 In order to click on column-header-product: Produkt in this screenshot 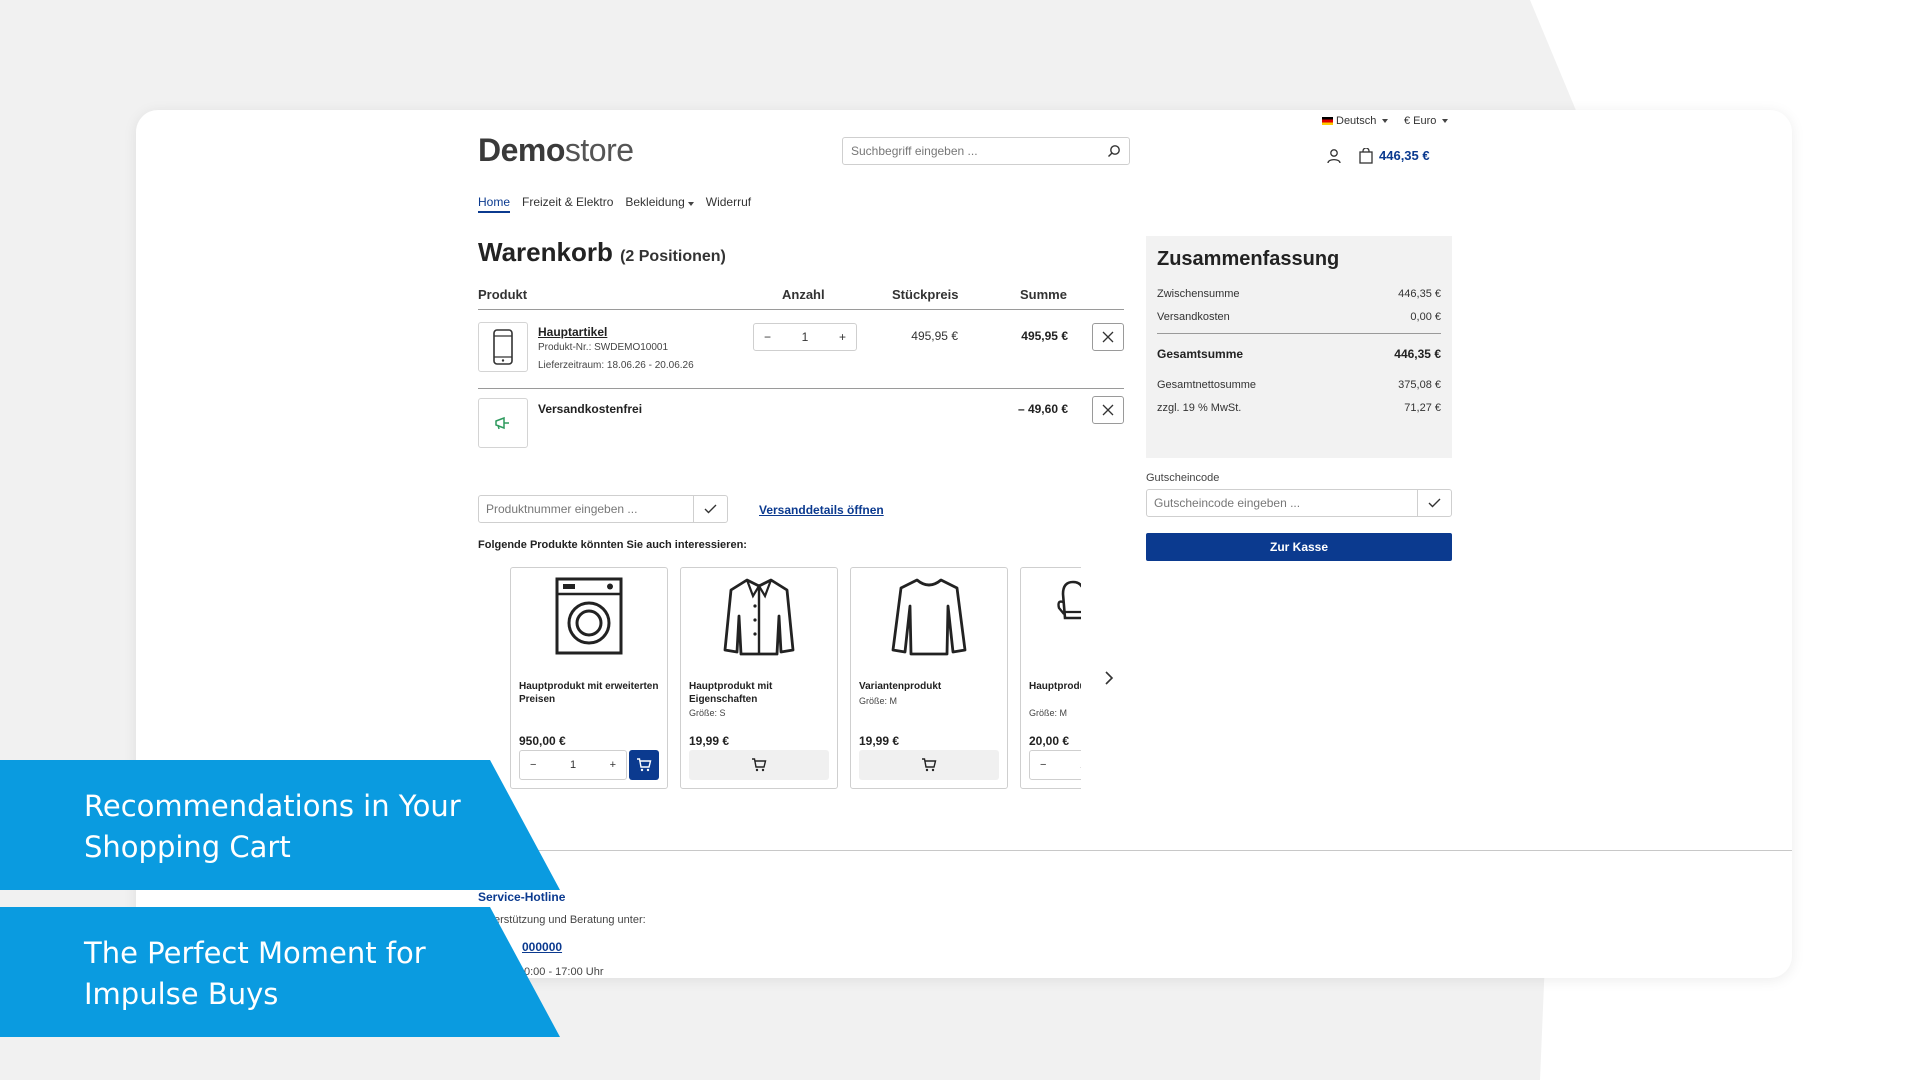, I will do `click(503, 294)`.